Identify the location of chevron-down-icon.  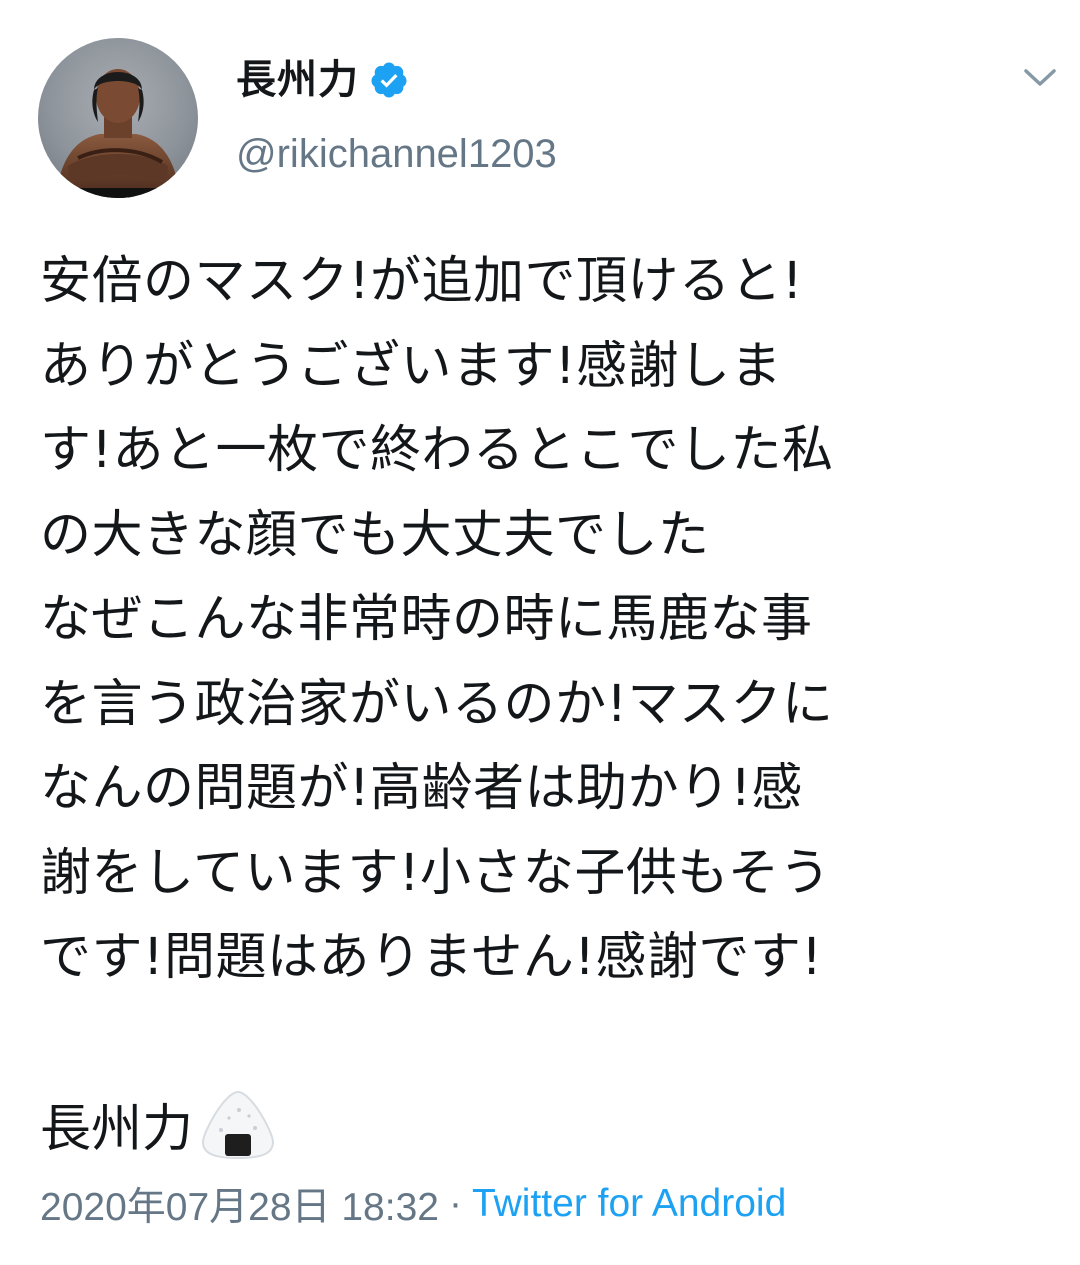
(1040, 77).